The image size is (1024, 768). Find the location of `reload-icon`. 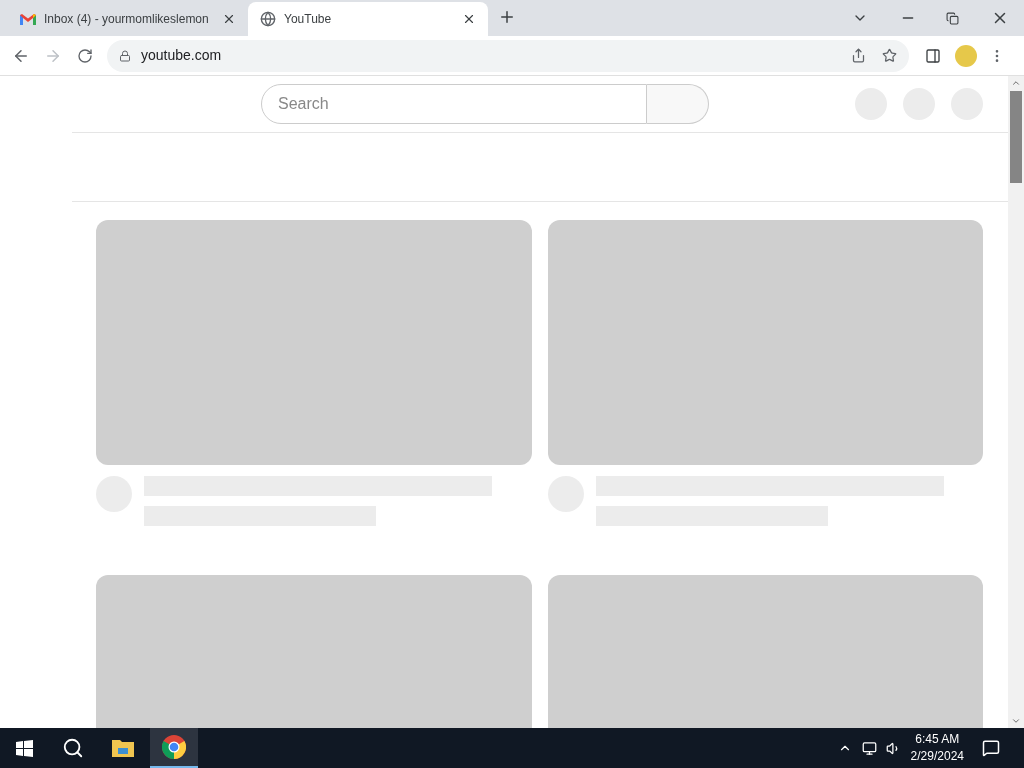

reload-icon is located at coordinates (85, 55).